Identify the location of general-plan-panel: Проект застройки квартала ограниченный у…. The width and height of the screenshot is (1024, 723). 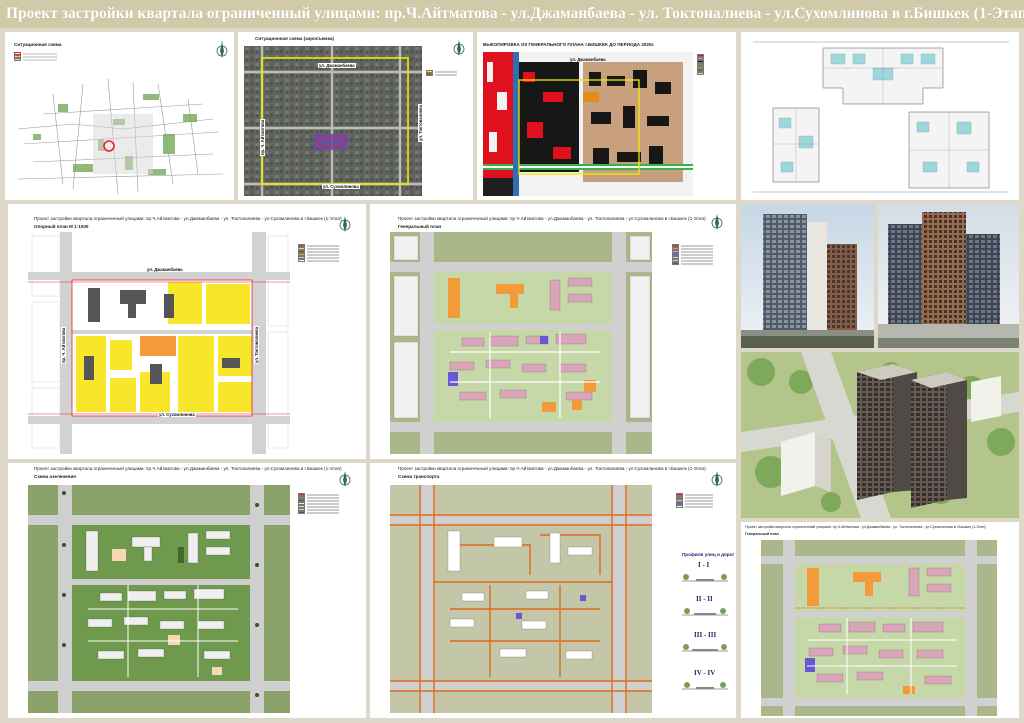
(553, 331).